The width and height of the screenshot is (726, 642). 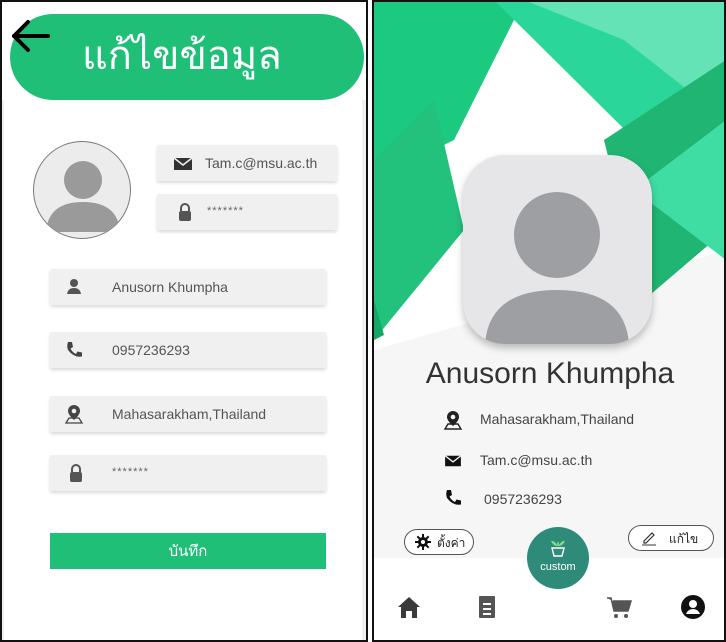 I want to click on custom-label: custom, so click(x=558, y=567).